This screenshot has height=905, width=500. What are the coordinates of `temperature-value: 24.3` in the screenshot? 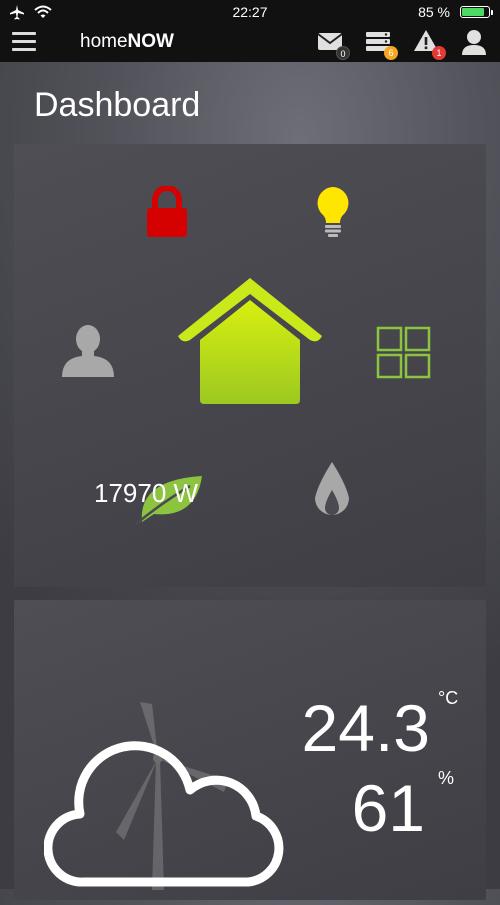 It's located at (365, 728).